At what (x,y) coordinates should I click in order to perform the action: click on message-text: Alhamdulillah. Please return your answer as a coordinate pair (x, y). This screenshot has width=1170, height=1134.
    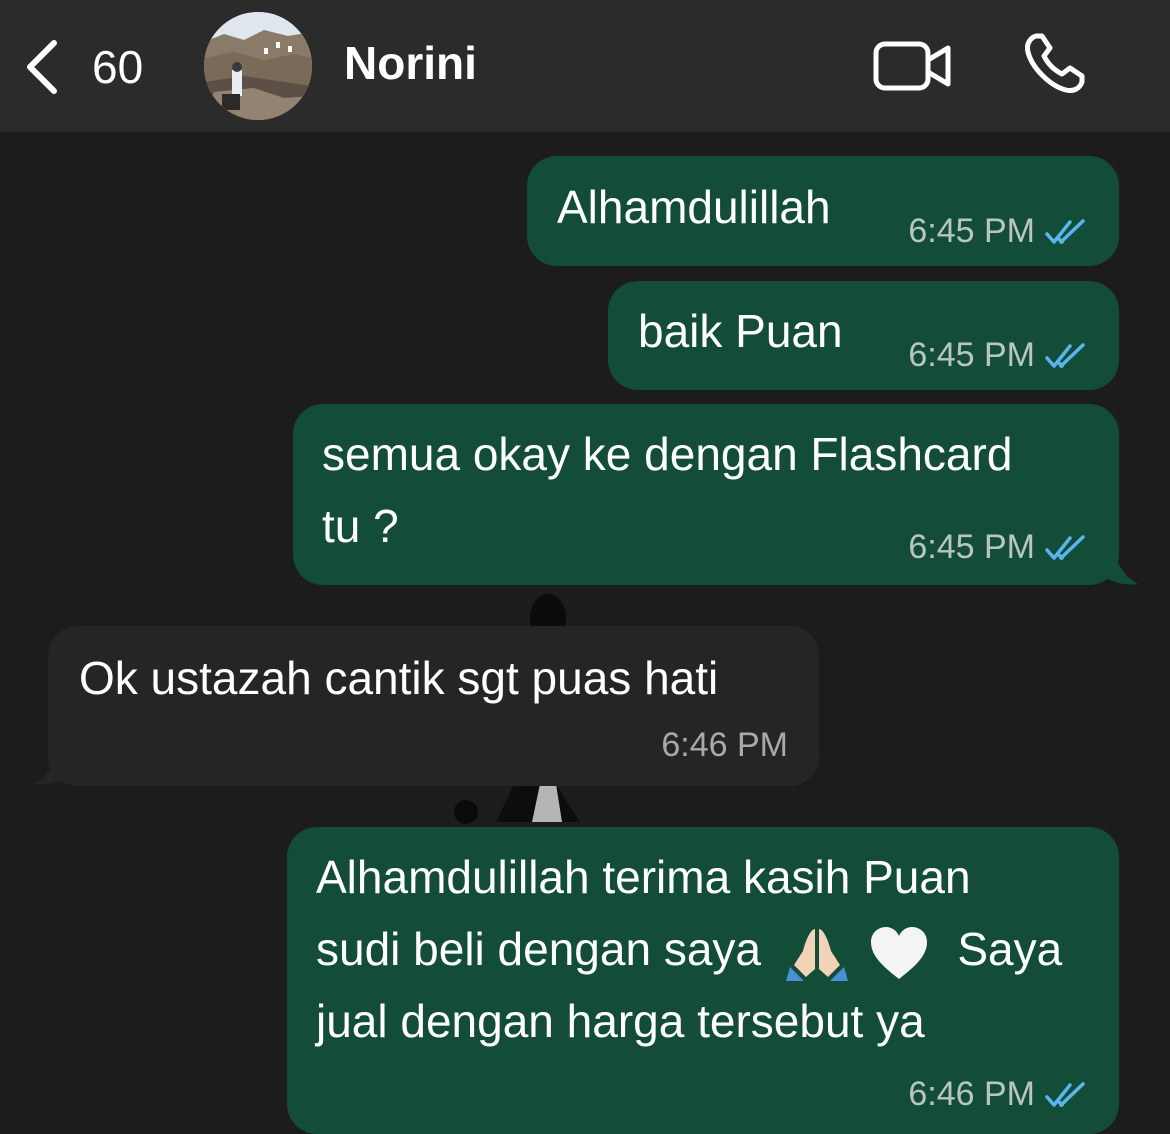
    Looking at the image, I should click on (694, 207).